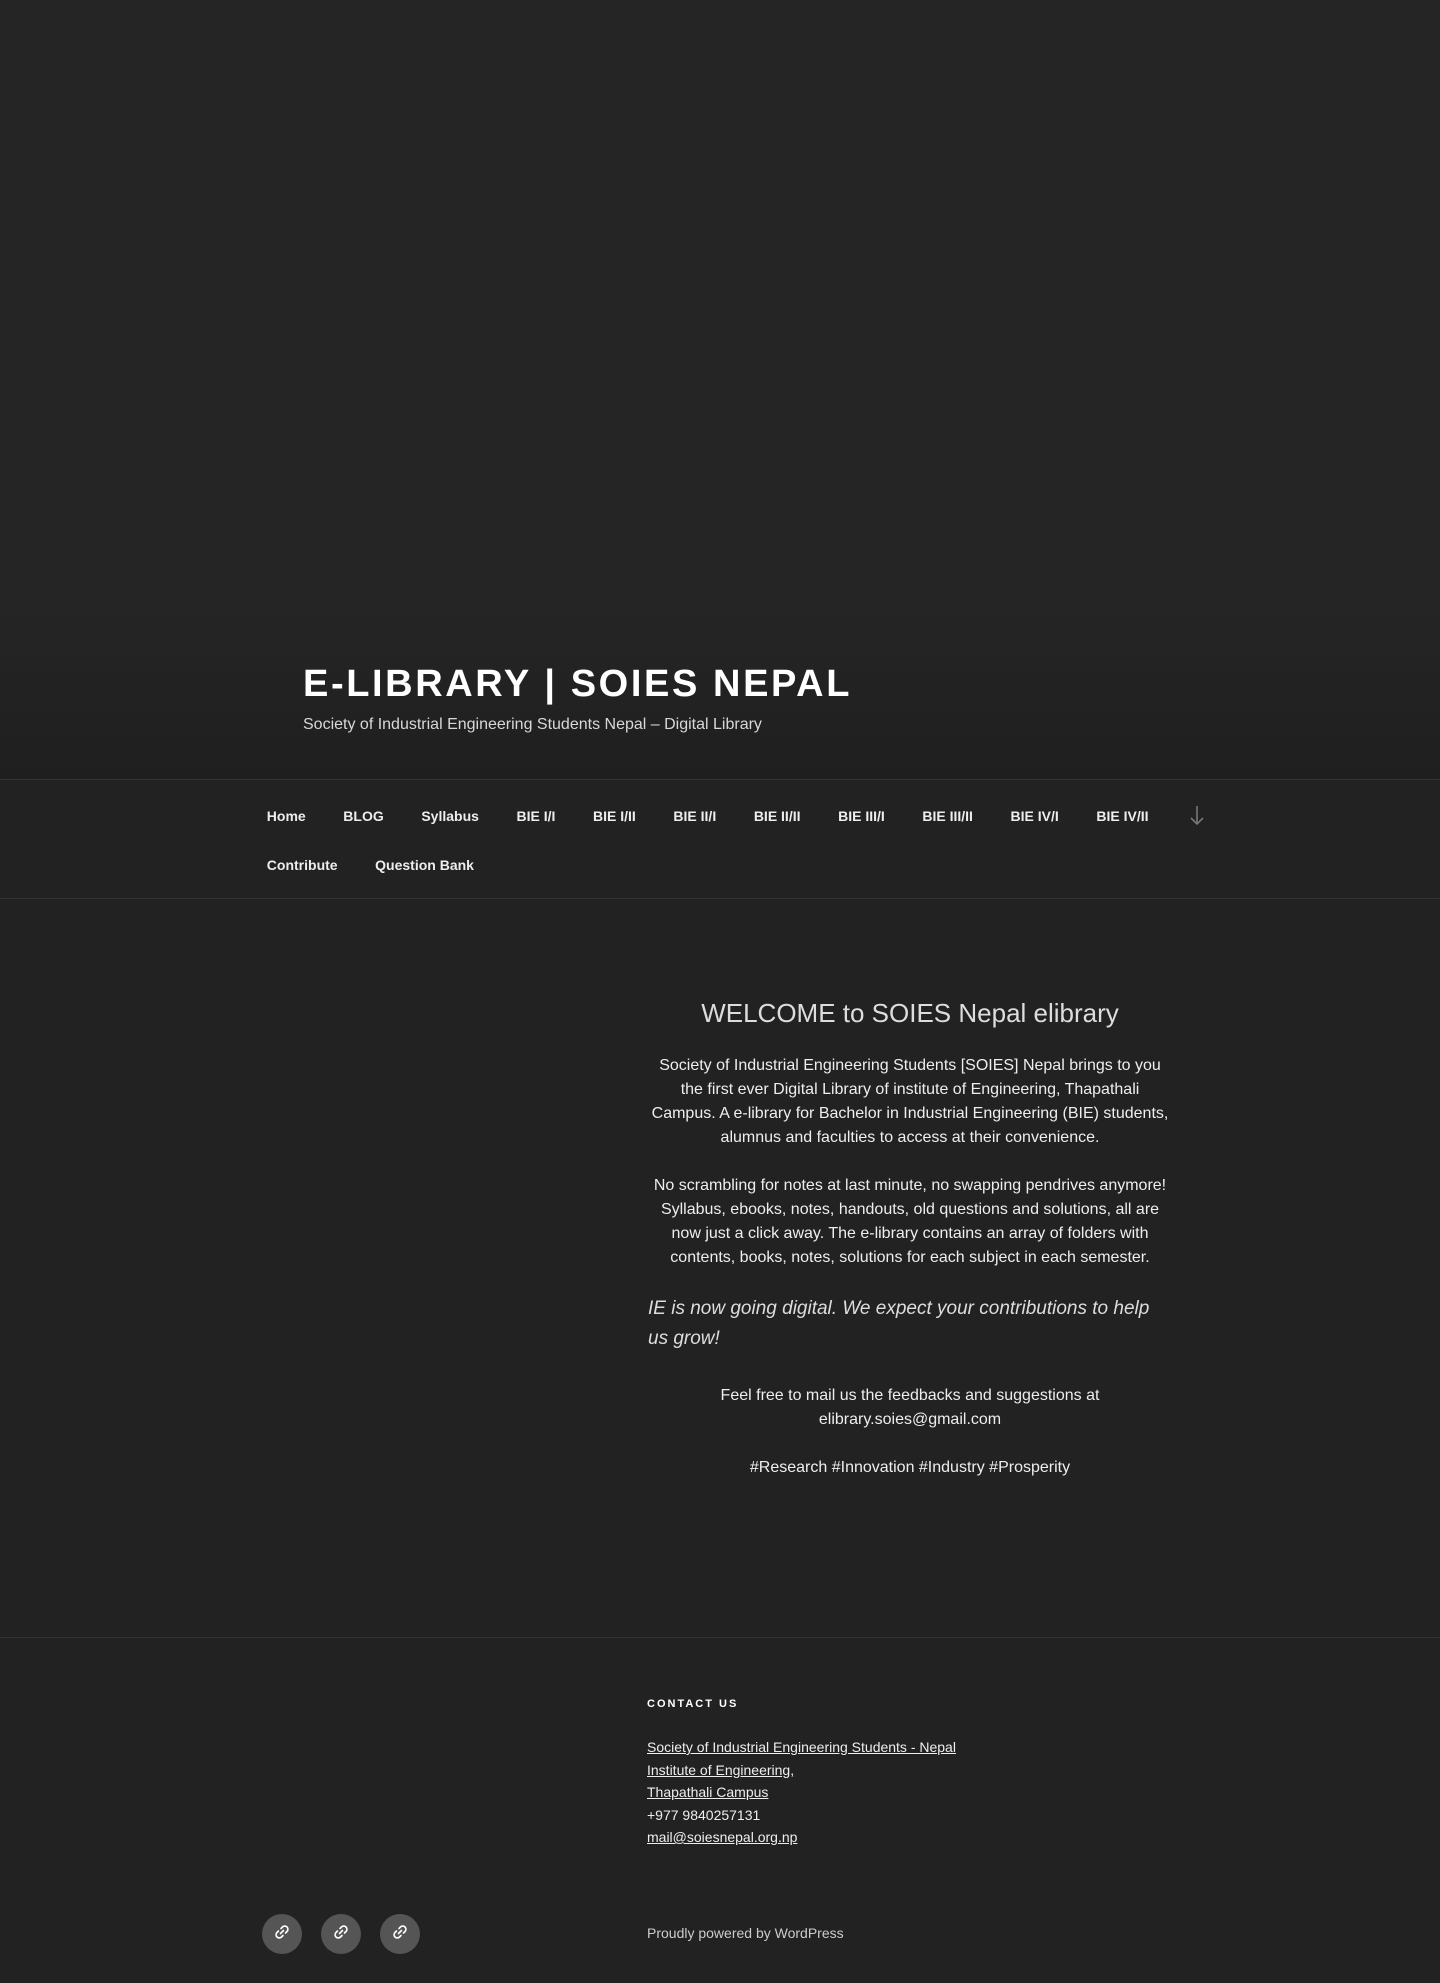  Describe the element at coordinates (302, 865) in the screenshot. I see `nav-item-contribute: Contribute` at that location.